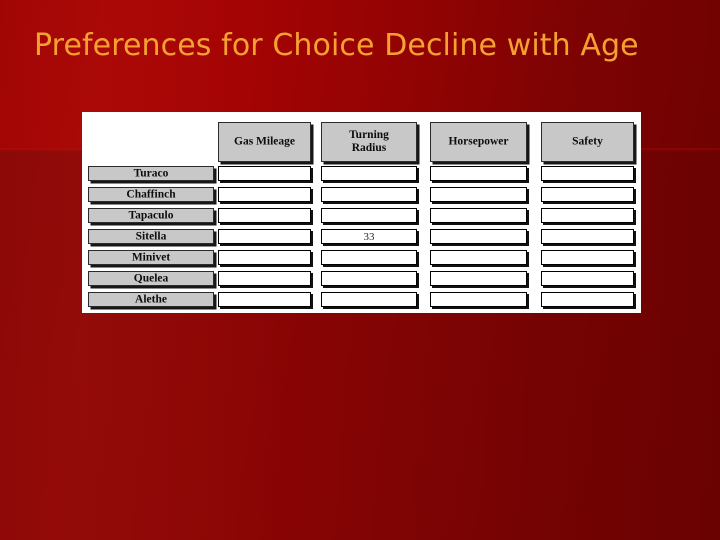 Image resolution: width=720 pixels, height=540 pixels. I want to click on column-header-gas-mileage: Gas Mileage, so click(264, 142).